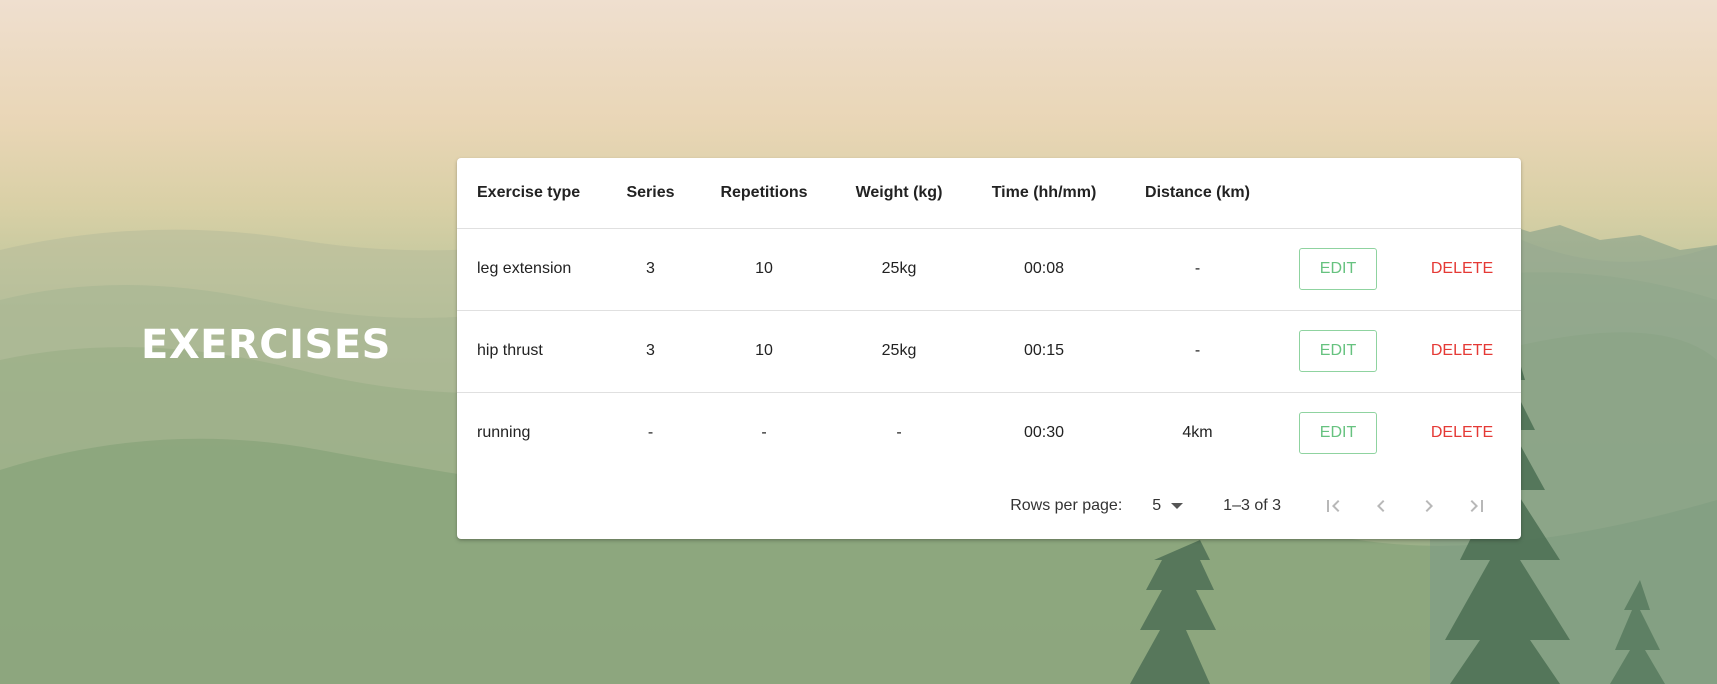 The image size is (1717, 684). Describe the element at coordinates (1157, 505) in the screenshot. I see `rows-per-page-value: 5` at that location.